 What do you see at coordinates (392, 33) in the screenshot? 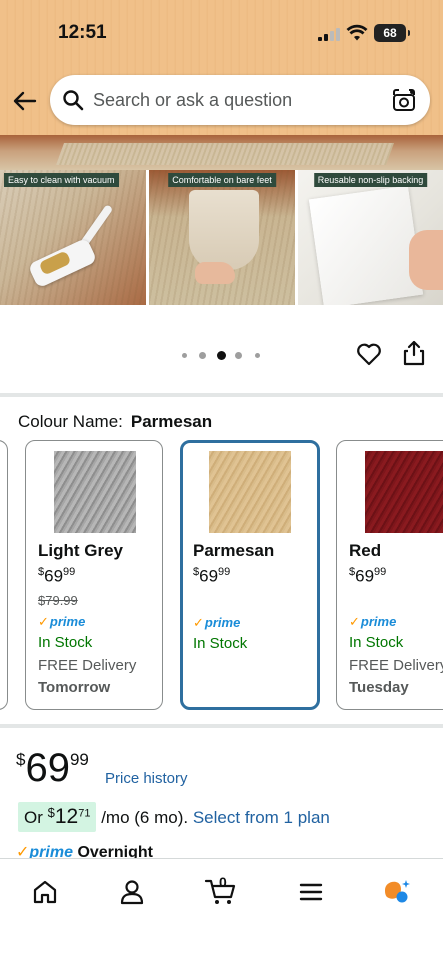
I see `battery-indicator: 68` at bounding box center [392, 33].